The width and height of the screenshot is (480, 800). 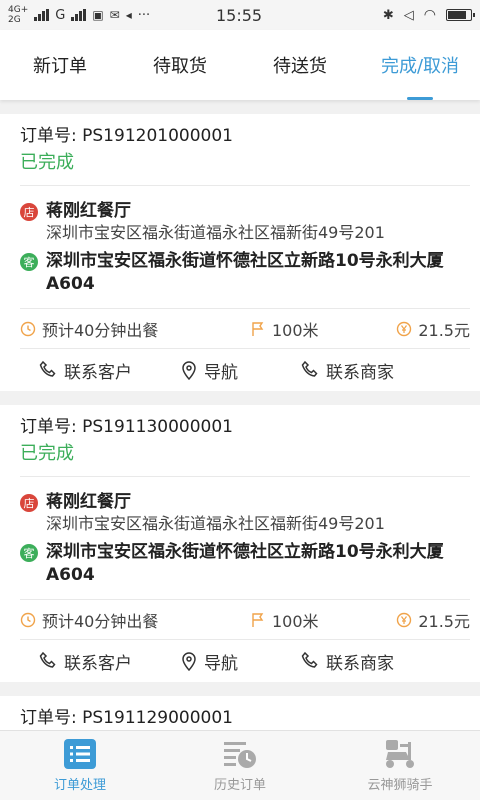 What do you see at coordinates (60, 65) in the screenshot?
I see `tab-new-orders: 新订单` at bounding box center [60, 65].